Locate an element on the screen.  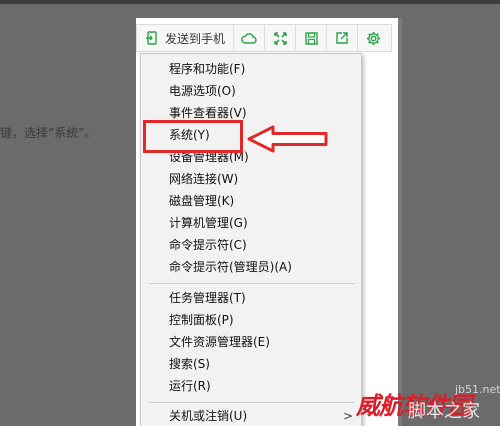
gear-icon is located at coordinates (373, 38).